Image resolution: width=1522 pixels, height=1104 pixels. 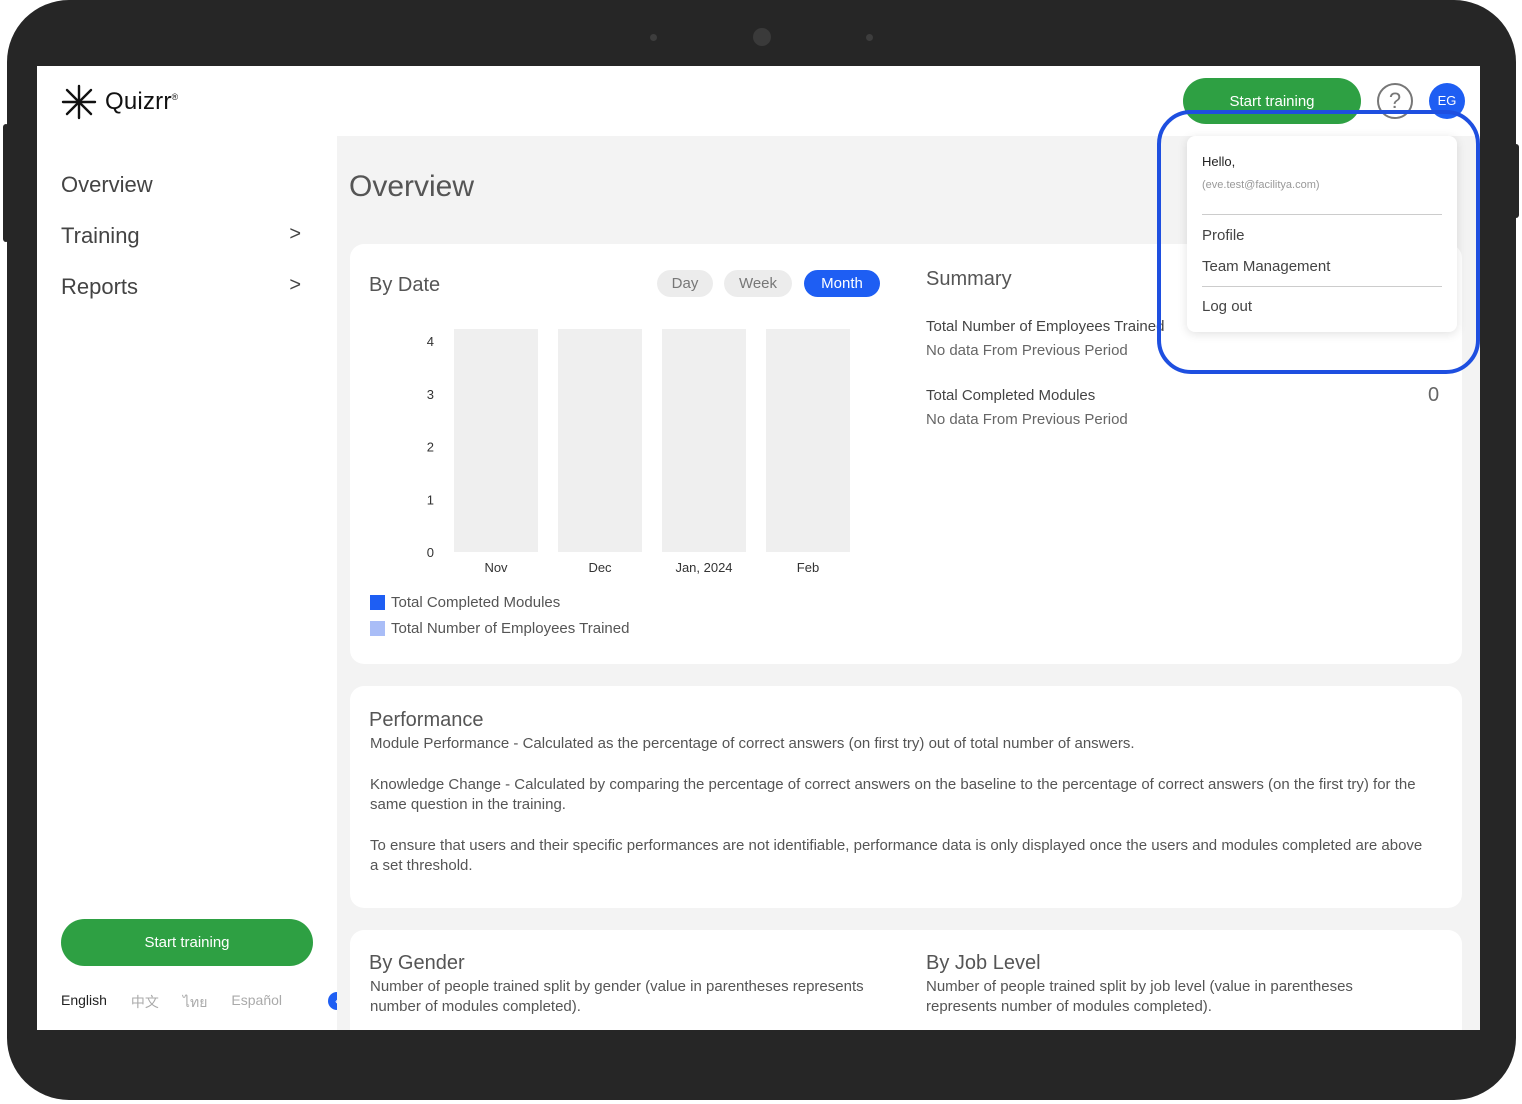 I want to click on legend-label: Total Number of Employees Trained, so click(x=510, y=628).